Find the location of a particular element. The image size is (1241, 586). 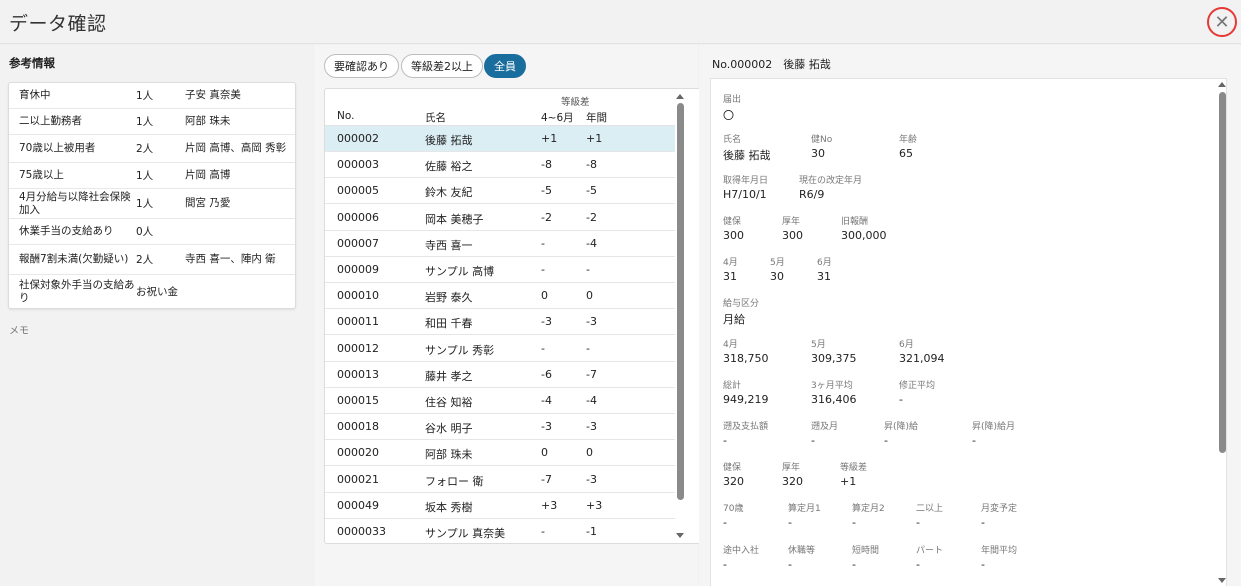

table-row: 000015 住谷 知裕 -4 -4 is located at coordinates (500, 401).